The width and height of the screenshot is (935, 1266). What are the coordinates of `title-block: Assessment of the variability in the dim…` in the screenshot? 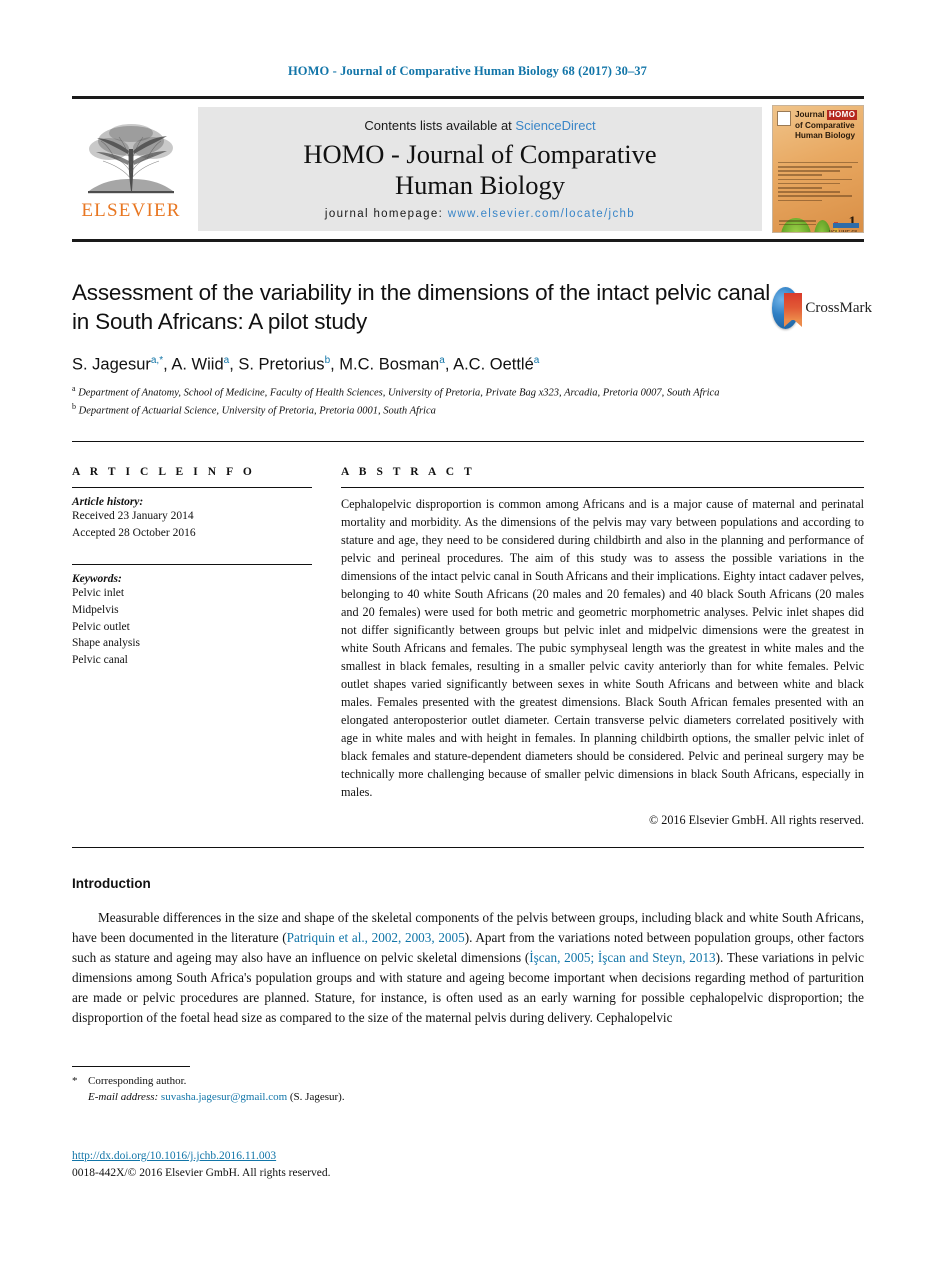 It's located at (422, 349).